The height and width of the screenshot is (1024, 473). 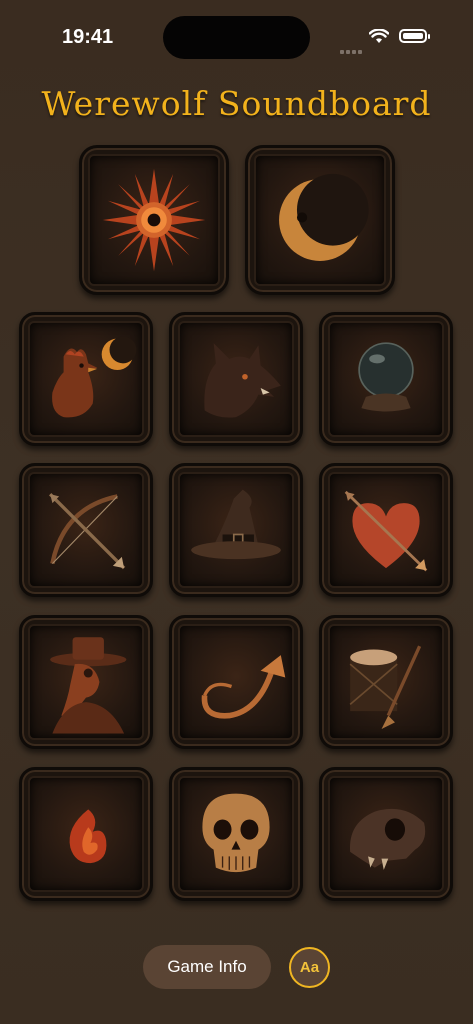 I want to click on sound-tile-plague-doctor, so click(x=86, y=682).